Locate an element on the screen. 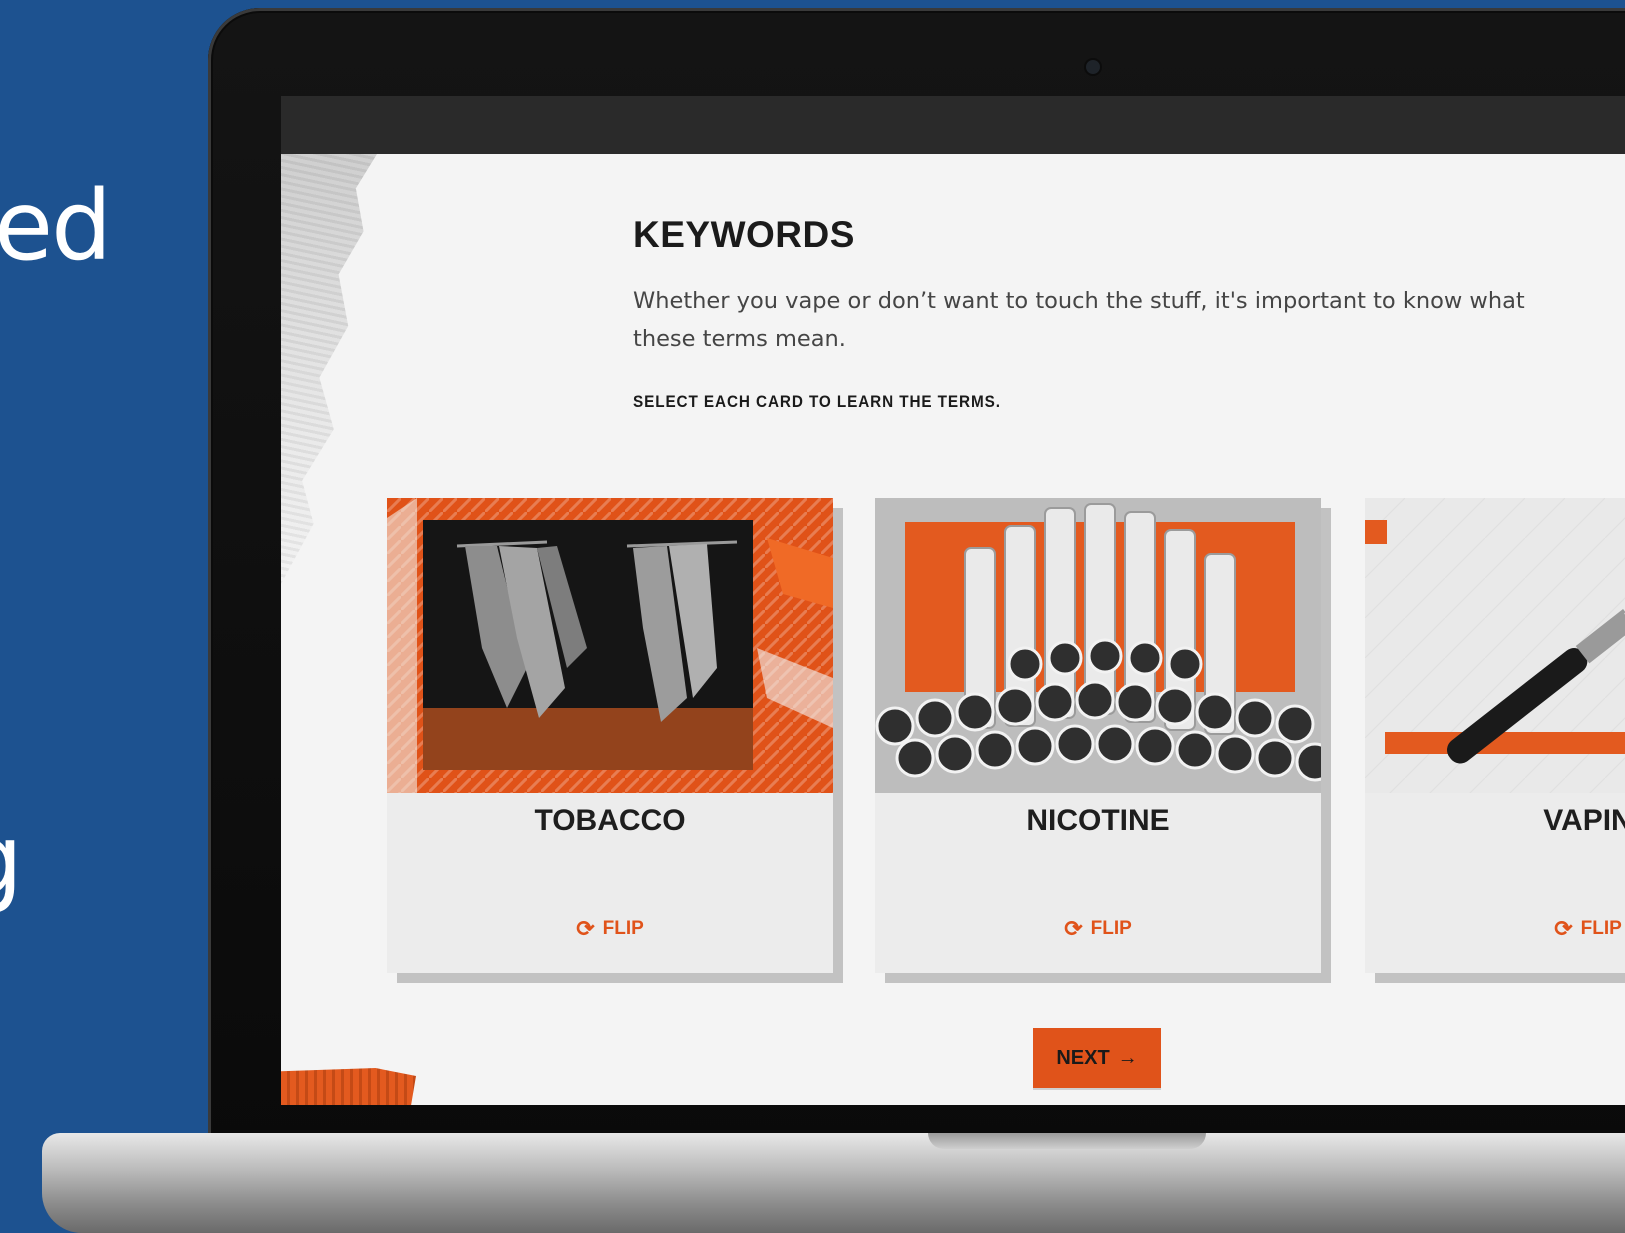  cigarettes-image is located at coordinates (1098, 645).